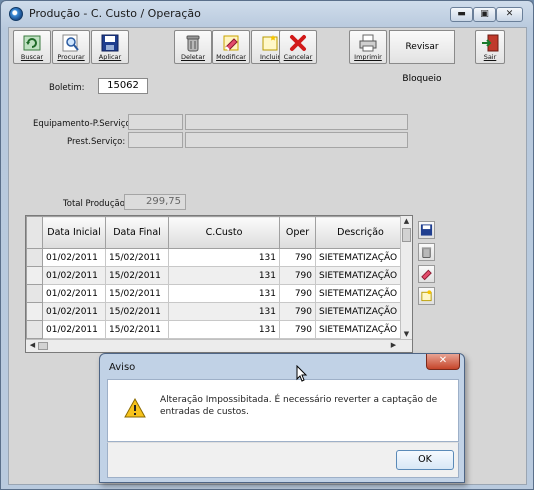 This screenshot has height=490, width=534. Describe the element at coordinates (490, 43) in the screenshot. I see `exit-door-icon` at that location.